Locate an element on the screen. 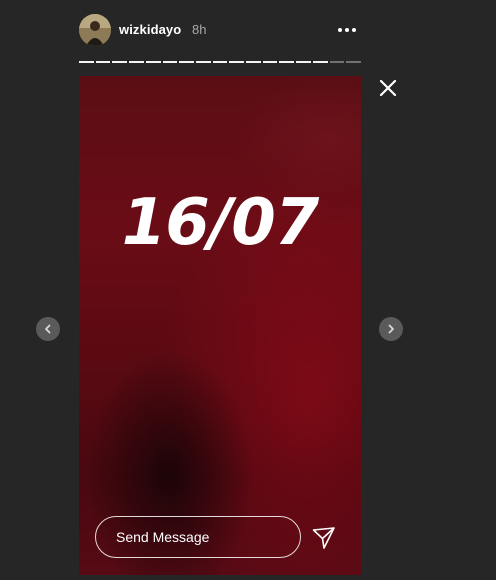 The height and width of the screenshot is (580, 496). story-text: 16/07 is located at coordinates (220, 223).